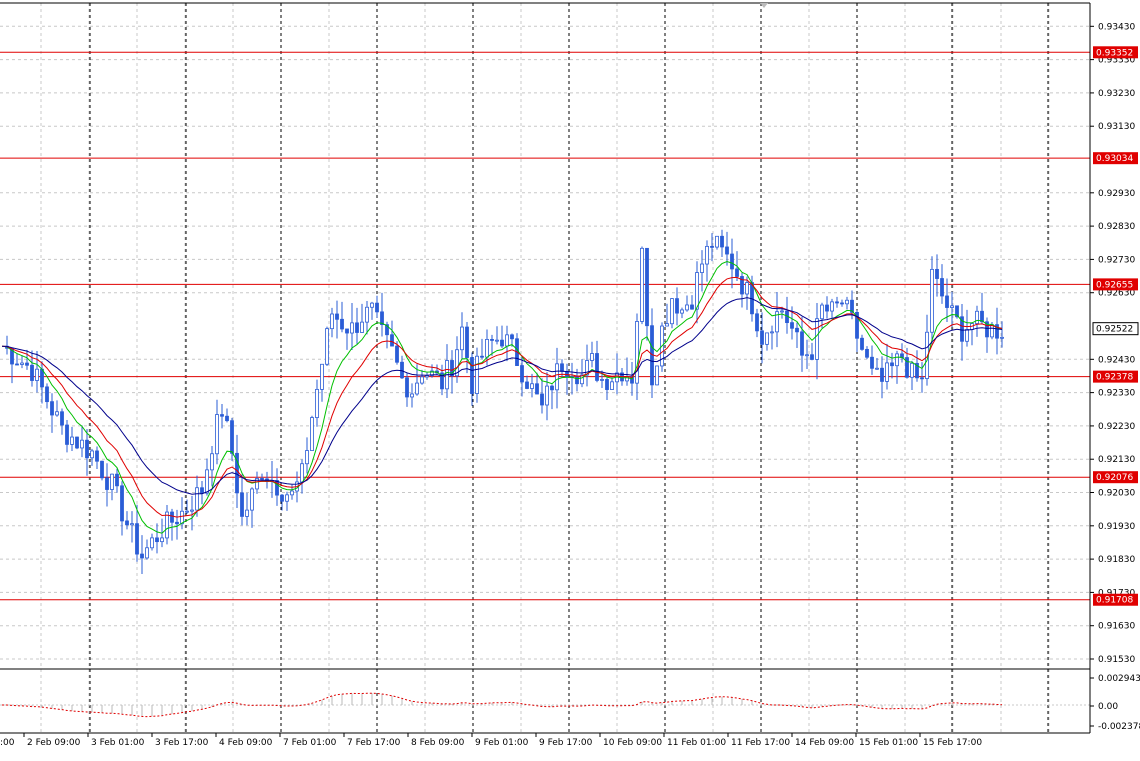  What do you see at coordinates (1114, 285) in the screenshot?
I see `level-price-label: 0.92655` at bounding box center [1114, 285].